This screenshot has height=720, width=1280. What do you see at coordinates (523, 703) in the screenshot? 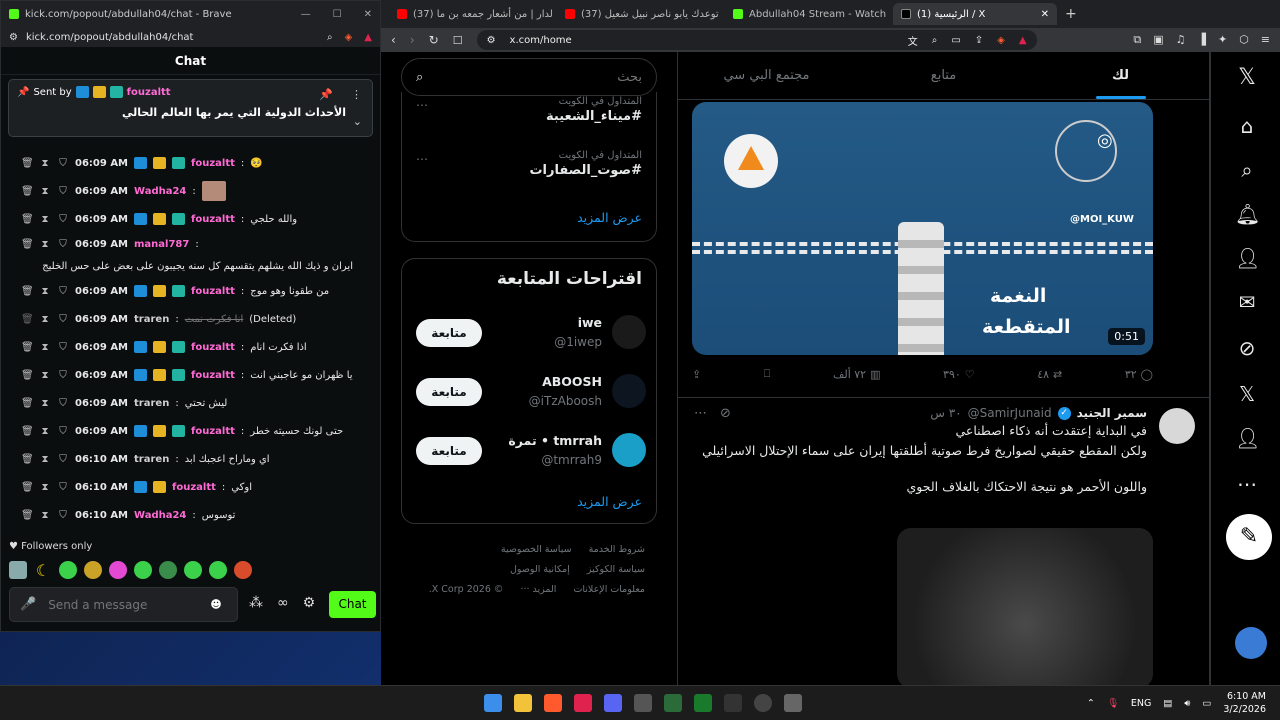
I see `file-explorer-icon` at bounding box center [523, 703].